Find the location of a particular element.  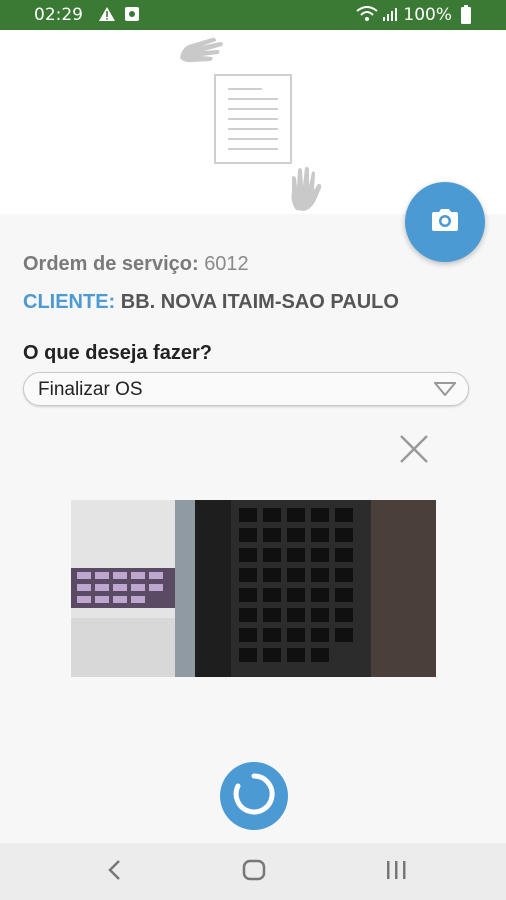

back-icon is located at coordinates (114, 872).